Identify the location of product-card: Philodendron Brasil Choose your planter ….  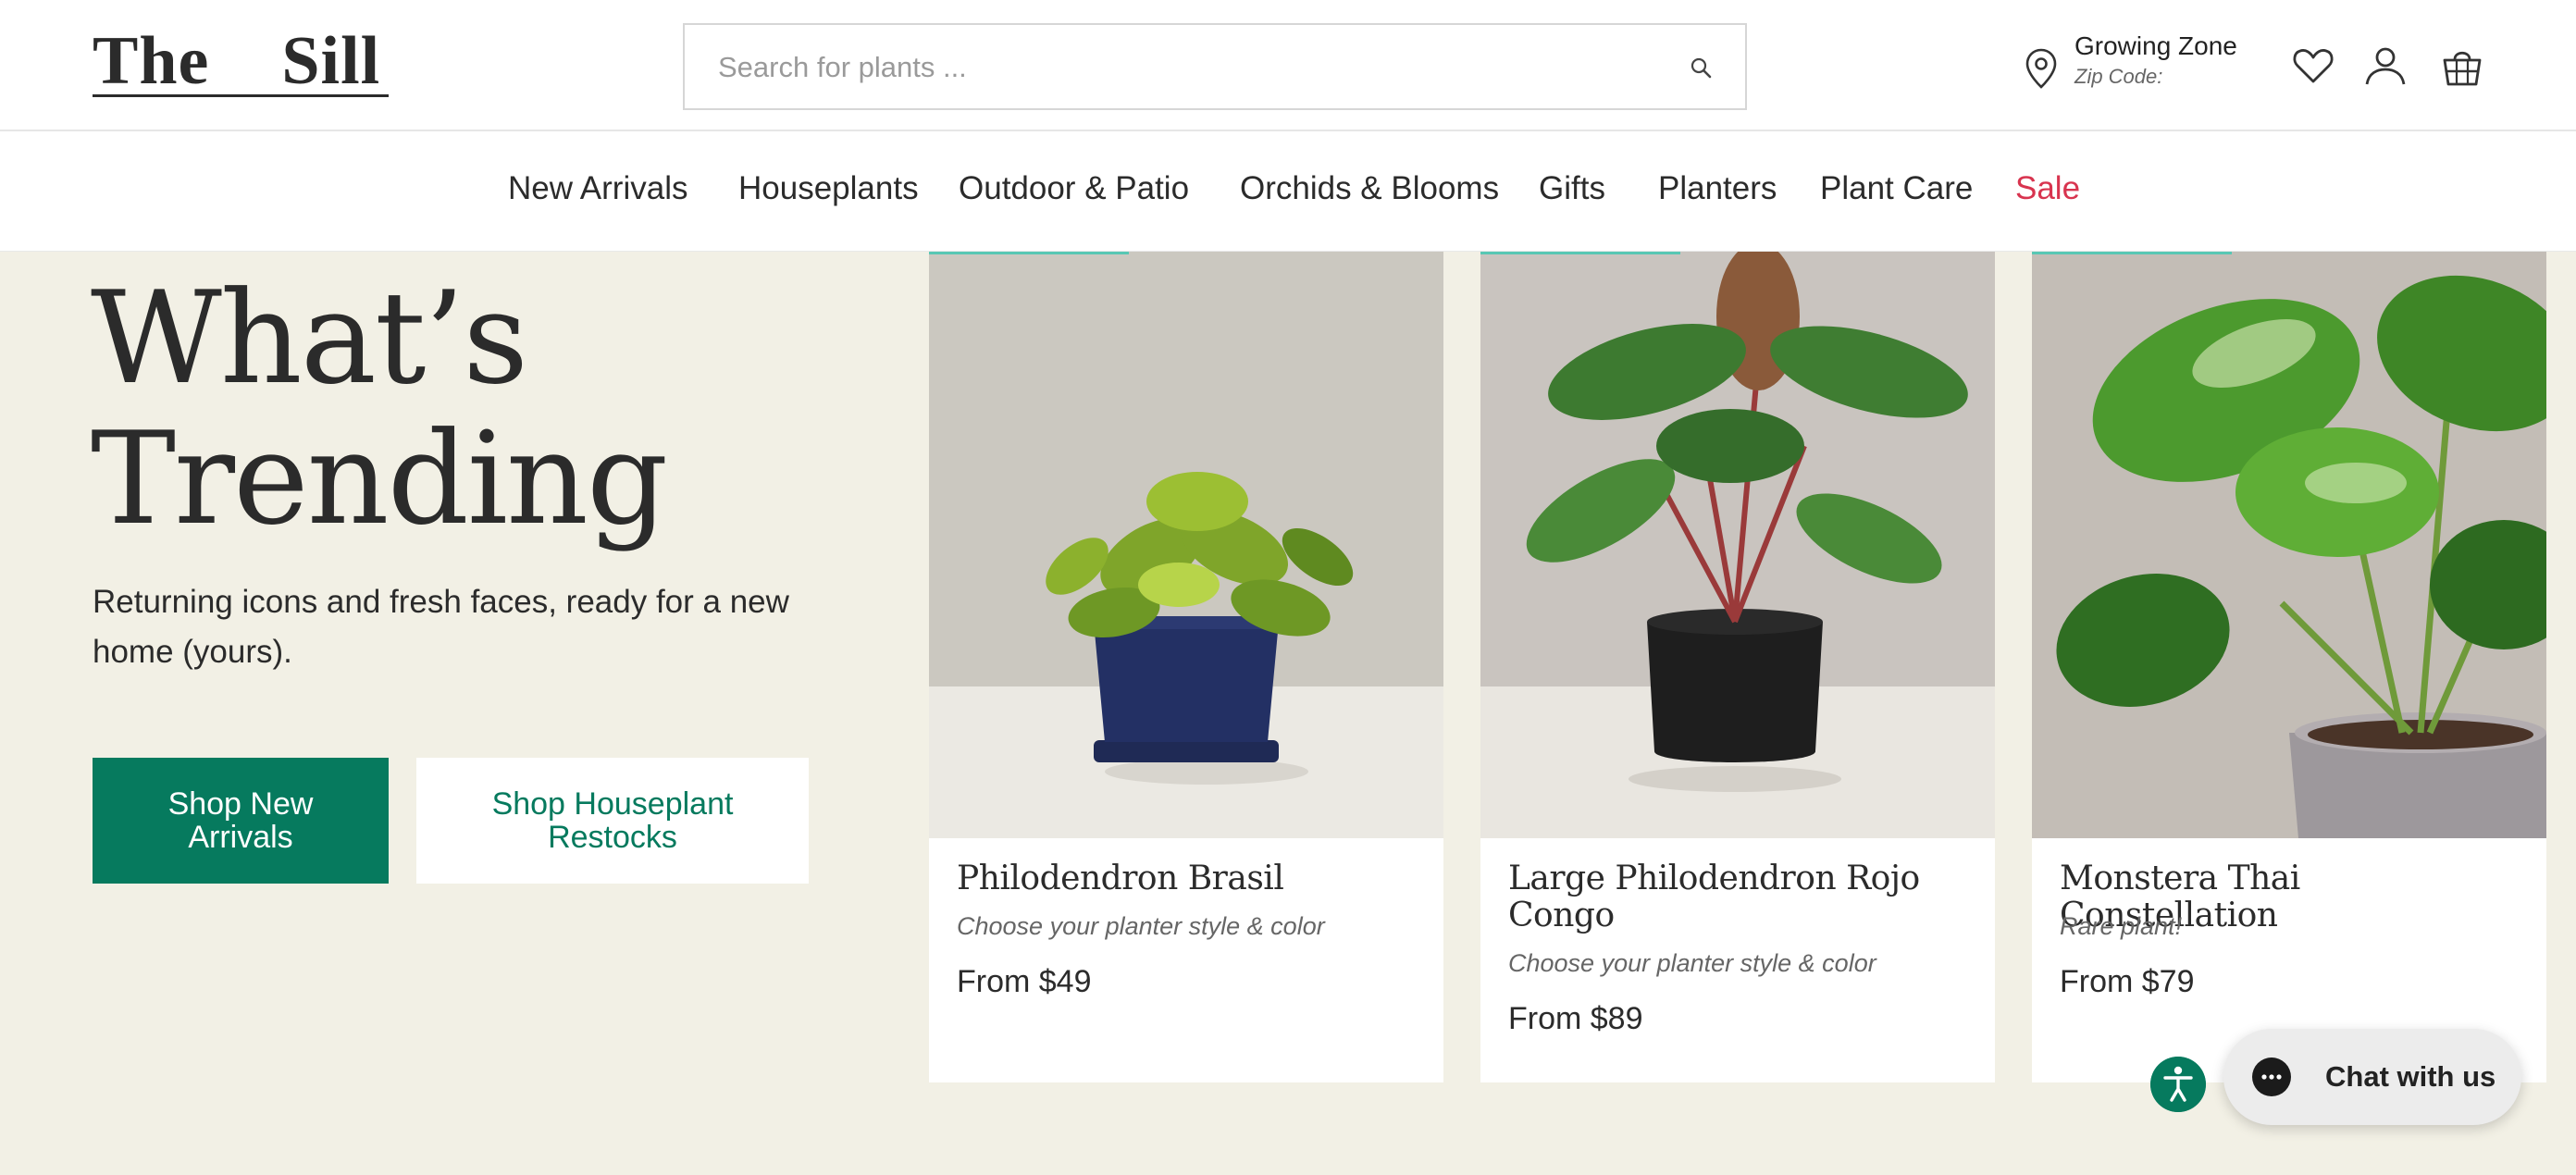
(1186, 667).